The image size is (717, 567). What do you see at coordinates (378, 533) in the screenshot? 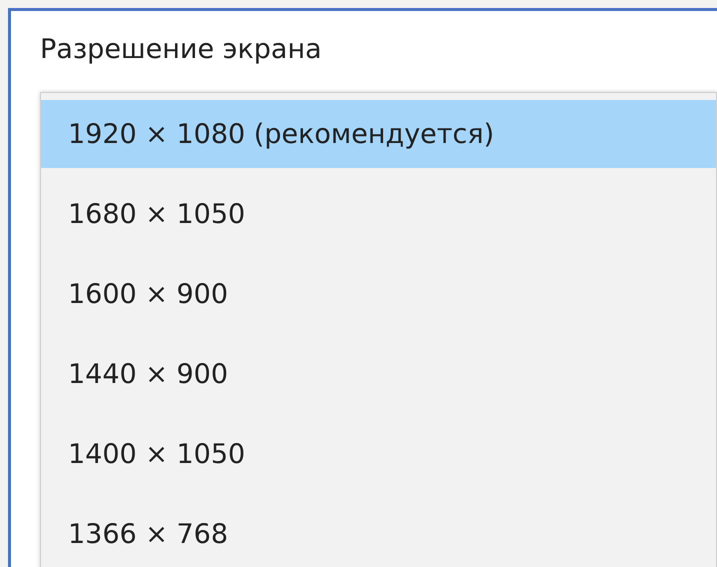
I see `resolution-option: 1366 × 768` at bounding box center [378, 533].